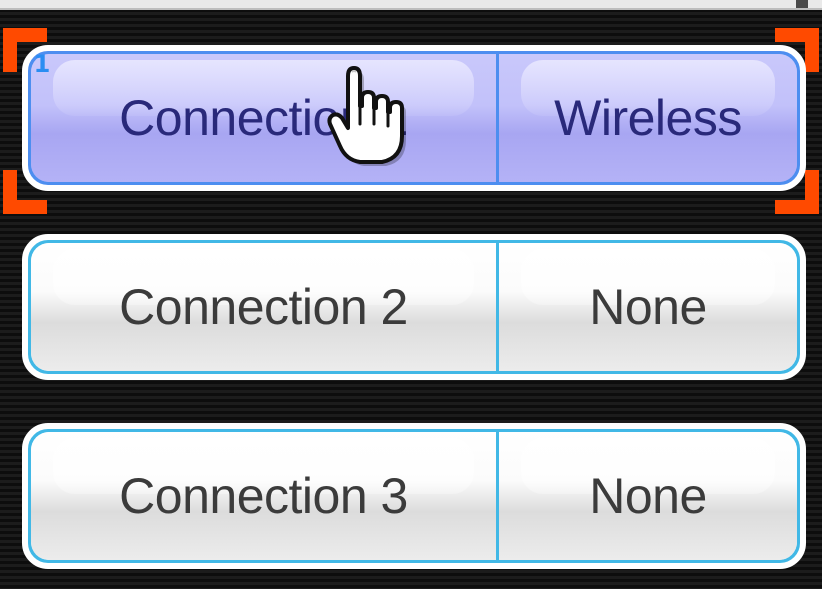 This screenshot has height=589, width=822. I want to click on connection-2-type: None, so click(648, 307).